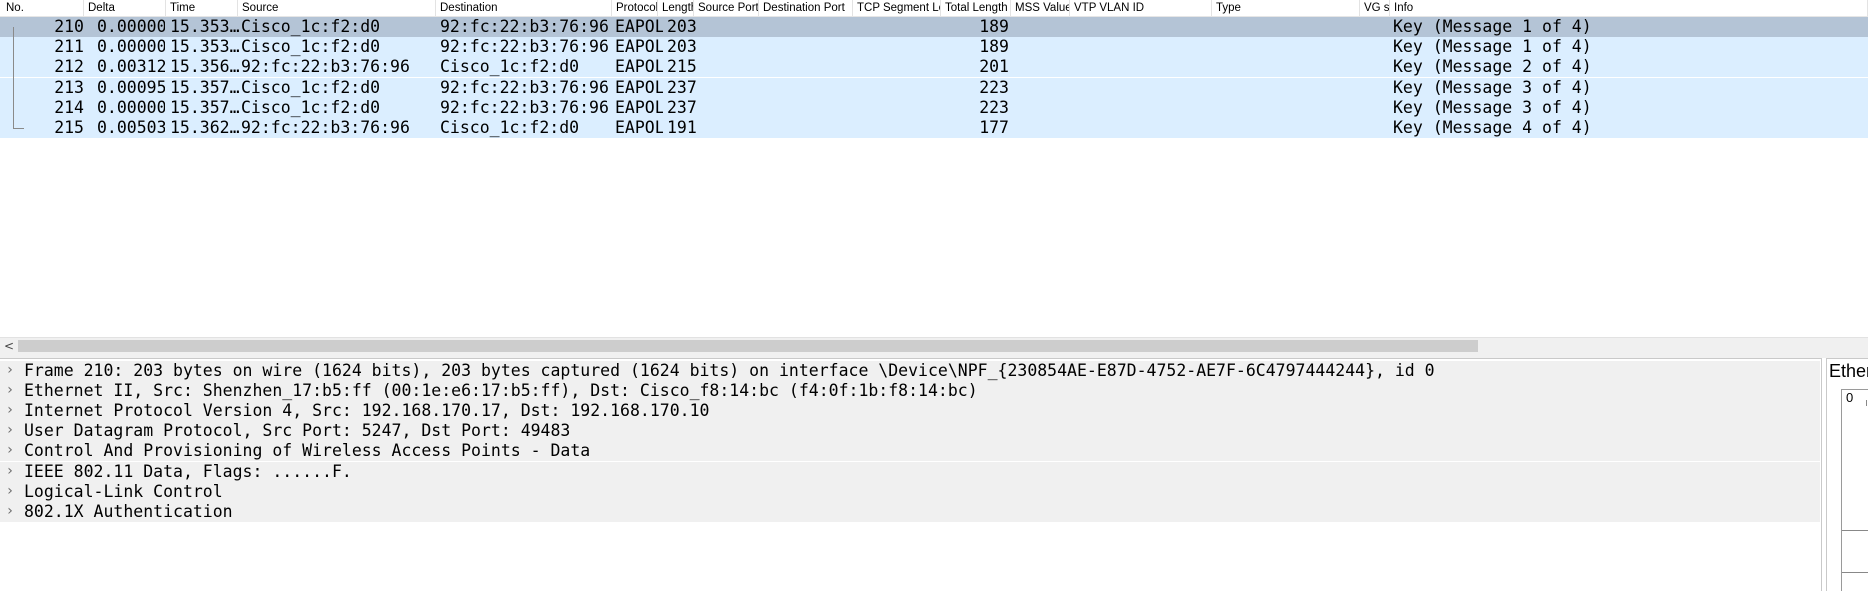 This screenshot has height=591, width=1868. I want to click on column-header-type: Type, so click(1286, 8).